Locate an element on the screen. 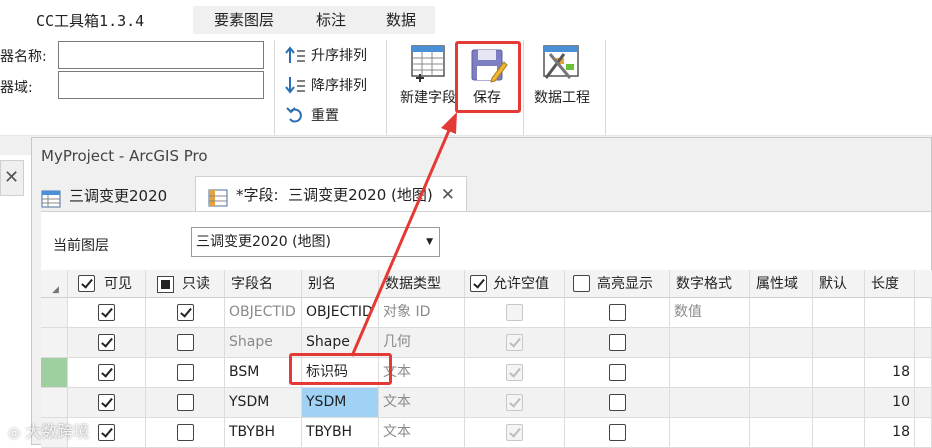 Image resolution: width=932 pixels, height=448 pixels. watermark: ◎ 大数跨境 is located at coordinates (48, 430).